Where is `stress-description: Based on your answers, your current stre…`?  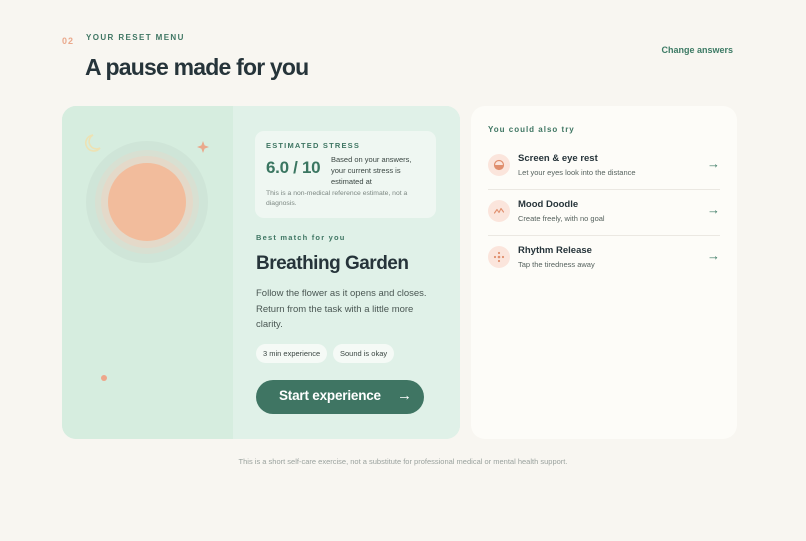 stress-description: Based on your answers, your current stre… is located at coordinates (371, 170).